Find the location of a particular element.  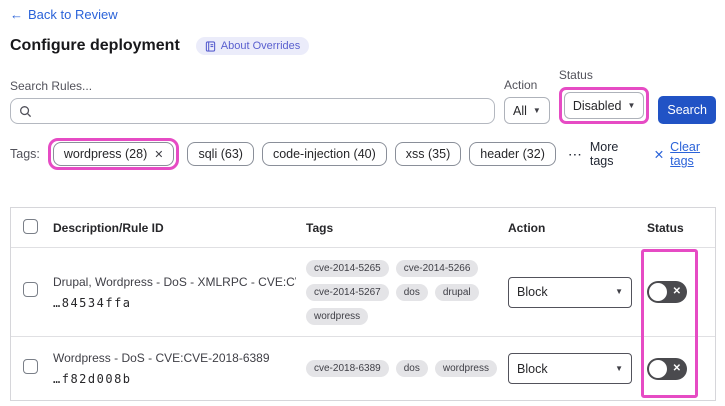

selected-tag-highlight: wordpress (28) ✕ is located at coordinates (113, 154).